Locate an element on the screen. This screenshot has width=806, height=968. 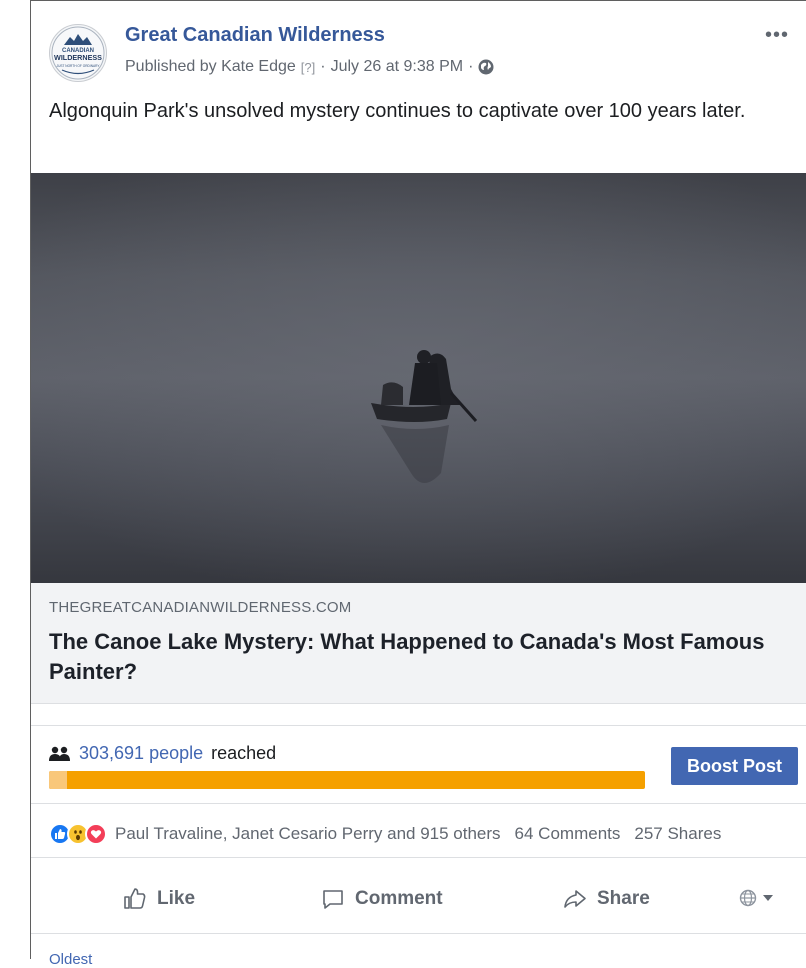
people-icon is located at coordinates (59, 753).